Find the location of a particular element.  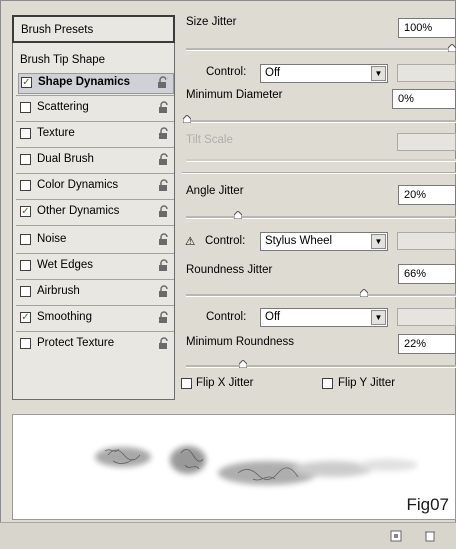

roundness-jitter-input: 66% is located at coordinates (427, 274).